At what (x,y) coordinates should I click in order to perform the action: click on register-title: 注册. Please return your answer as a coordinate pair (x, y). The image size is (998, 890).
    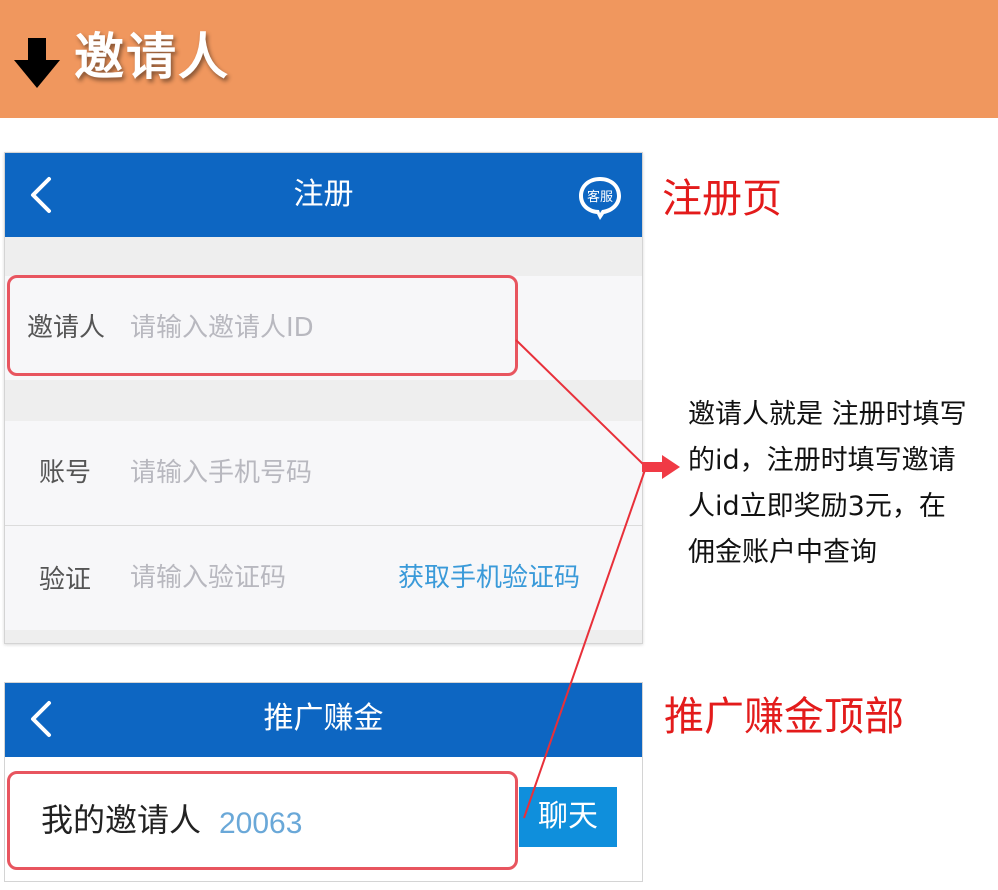
    Looking at the image, I should click on (323, 194).